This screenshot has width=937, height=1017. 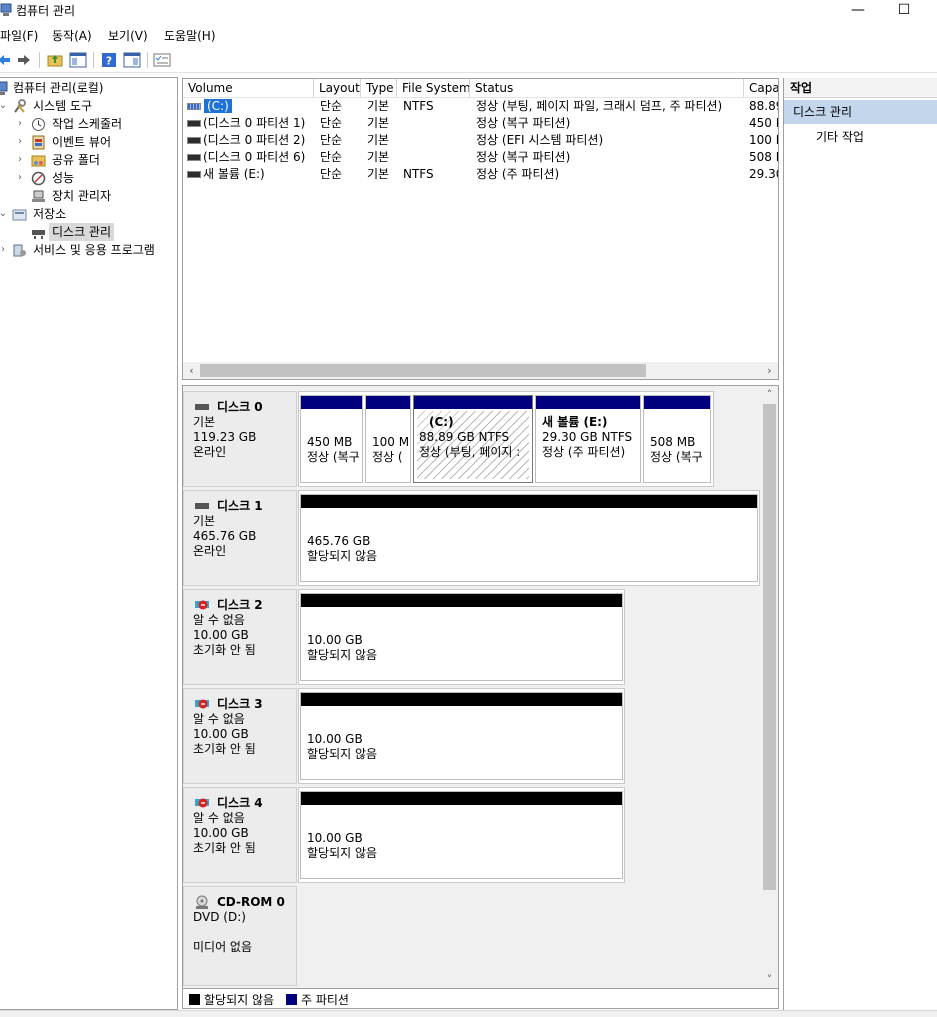 What do you see at coordinates (19, 35) in the screenshot?
I see `menu-file: 파일(F)` at bounding box center [19, 35].